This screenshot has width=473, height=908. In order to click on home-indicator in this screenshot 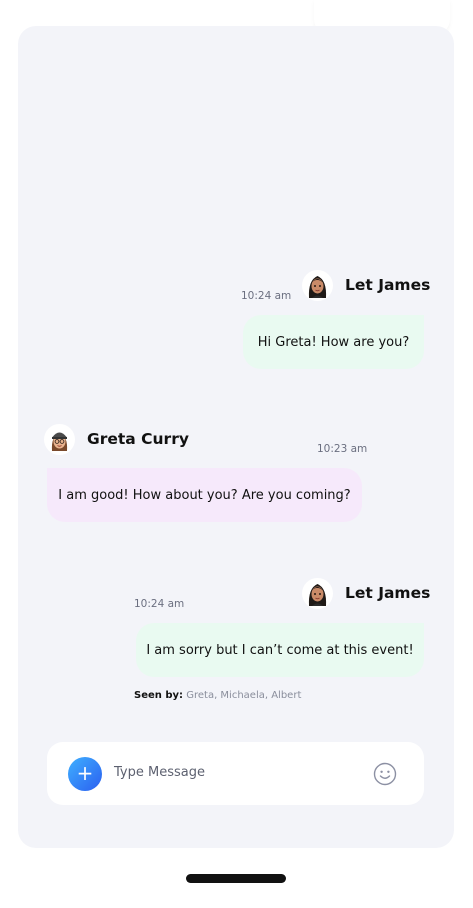, I will do `click(236, 878)`.